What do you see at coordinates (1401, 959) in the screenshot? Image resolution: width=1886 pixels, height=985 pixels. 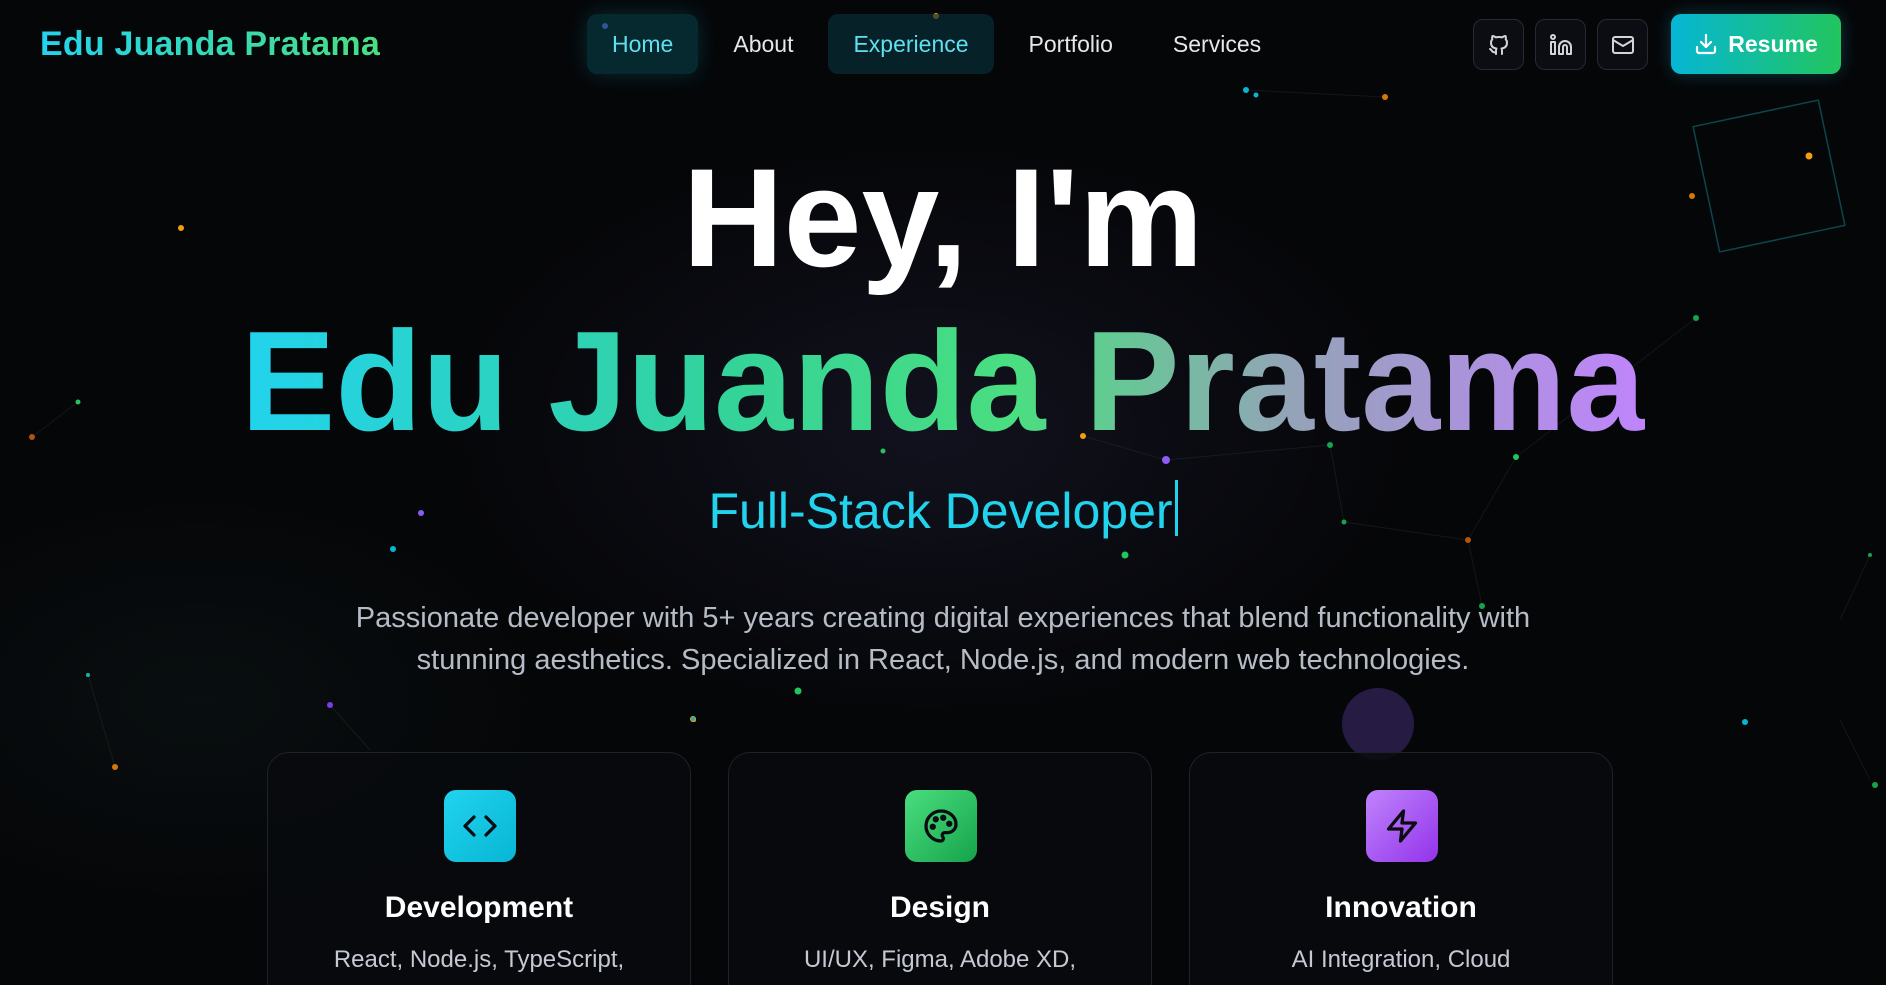 I see `card-text: AI Integration, Cloud` at bounding box center [1401, 959].